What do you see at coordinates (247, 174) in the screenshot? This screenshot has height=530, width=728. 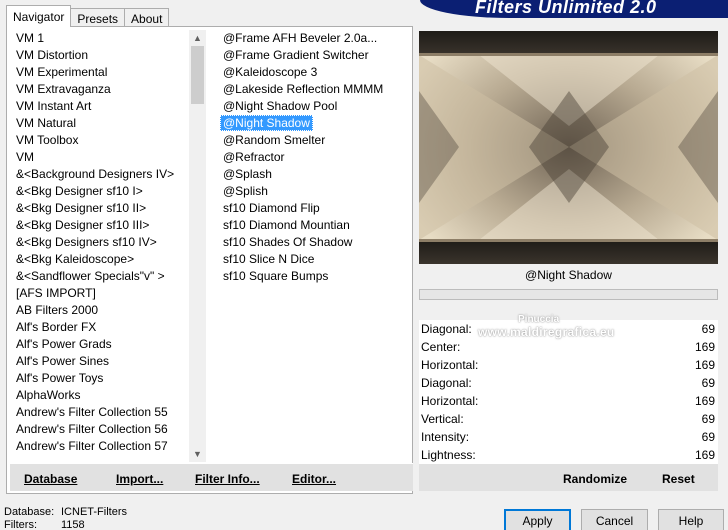 I see `filter-item-label: @Splash` at bounding box center [247, 174].